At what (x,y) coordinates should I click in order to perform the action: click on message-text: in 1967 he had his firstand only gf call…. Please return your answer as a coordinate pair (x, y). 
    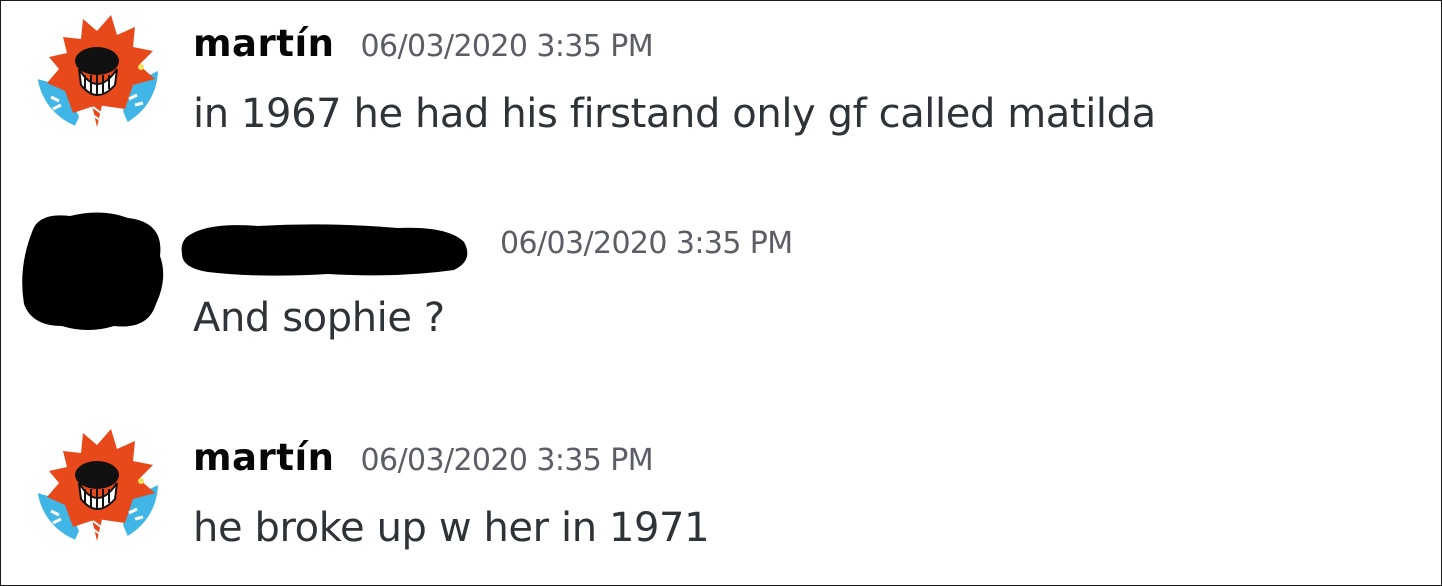
    Looking at the image, I should click on (674, 114).